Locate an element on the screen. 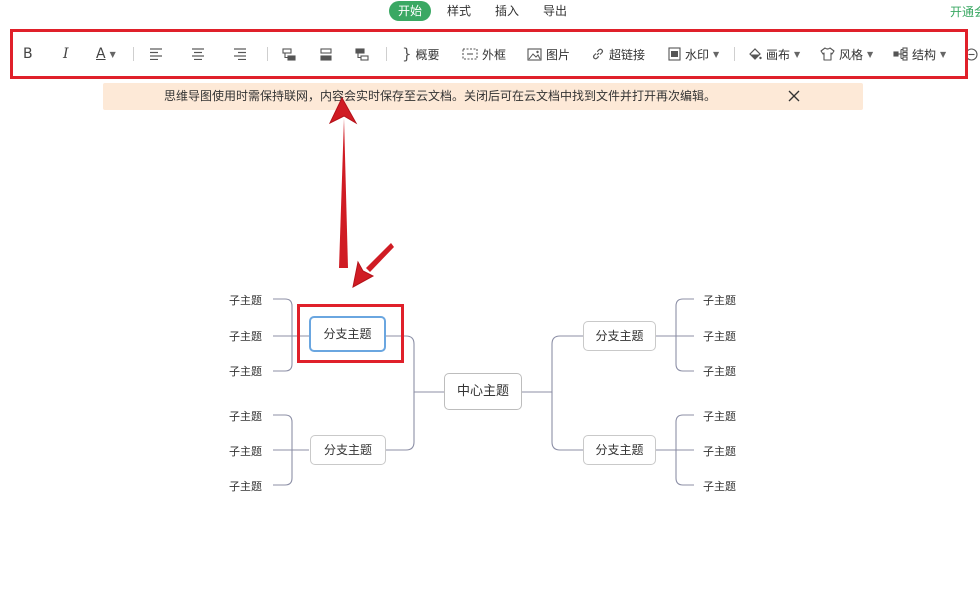 This screenshot has width=980, height=603. central-topic-node: 中心主题 is located at coordinates (483, 391).